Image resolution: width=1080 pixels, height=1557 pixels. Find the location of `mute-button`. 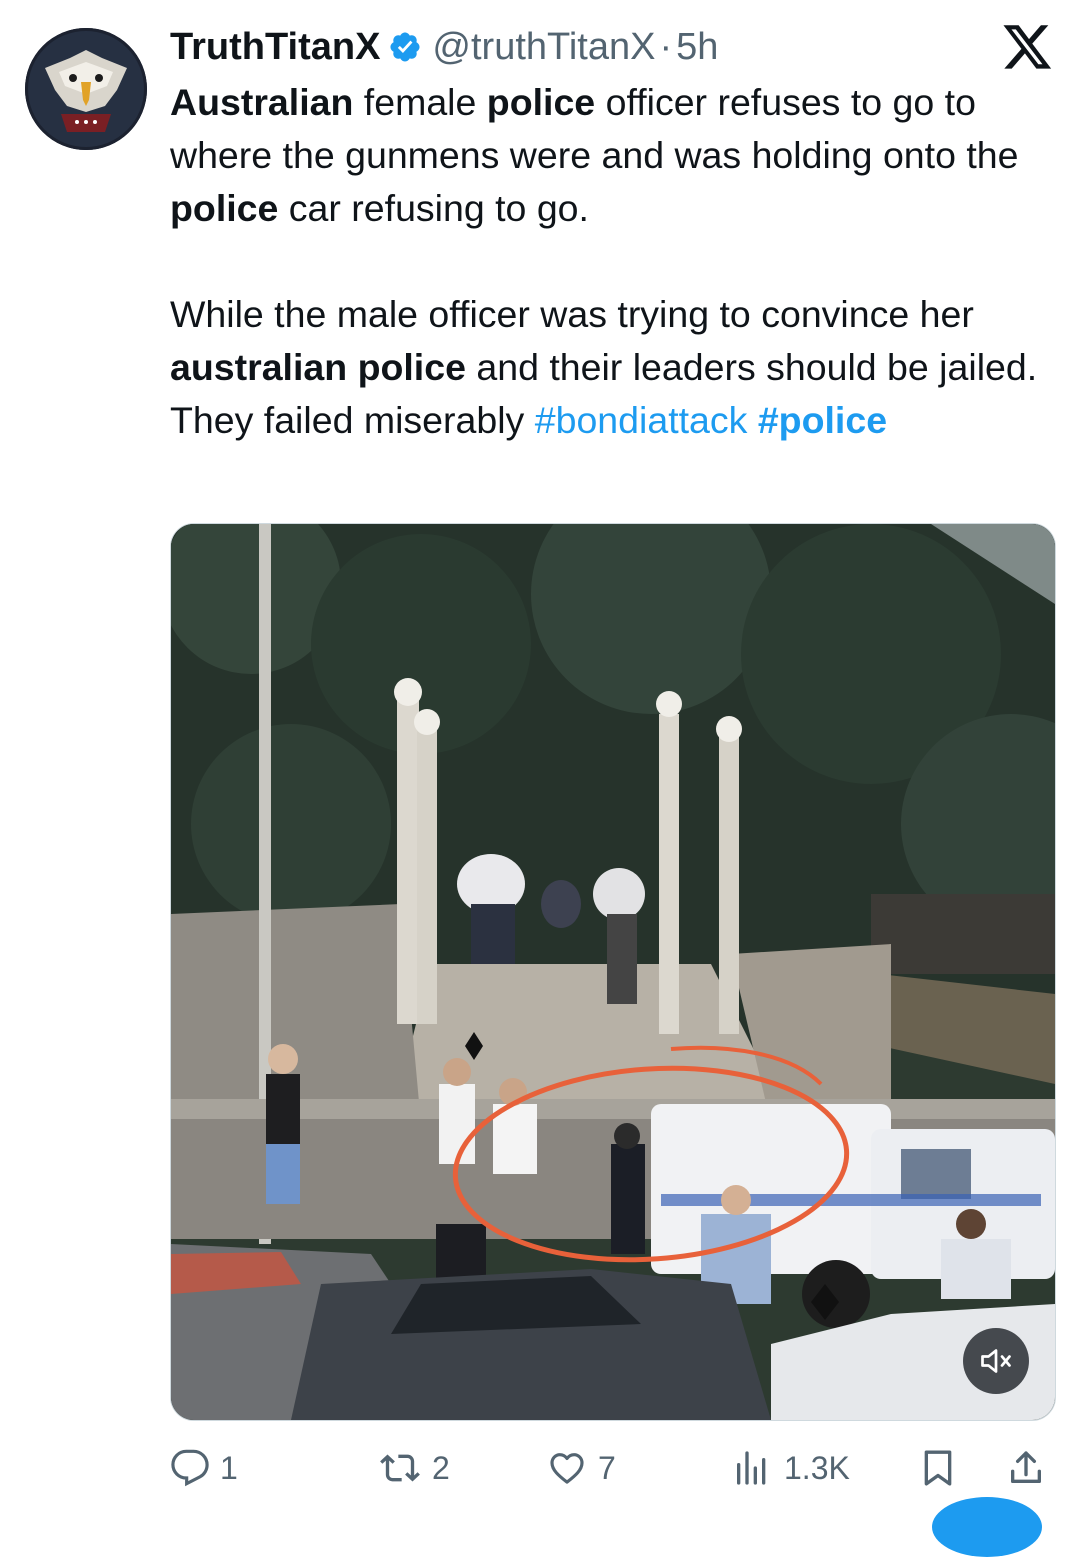

mute-button is located at coordinates (996, 1361).